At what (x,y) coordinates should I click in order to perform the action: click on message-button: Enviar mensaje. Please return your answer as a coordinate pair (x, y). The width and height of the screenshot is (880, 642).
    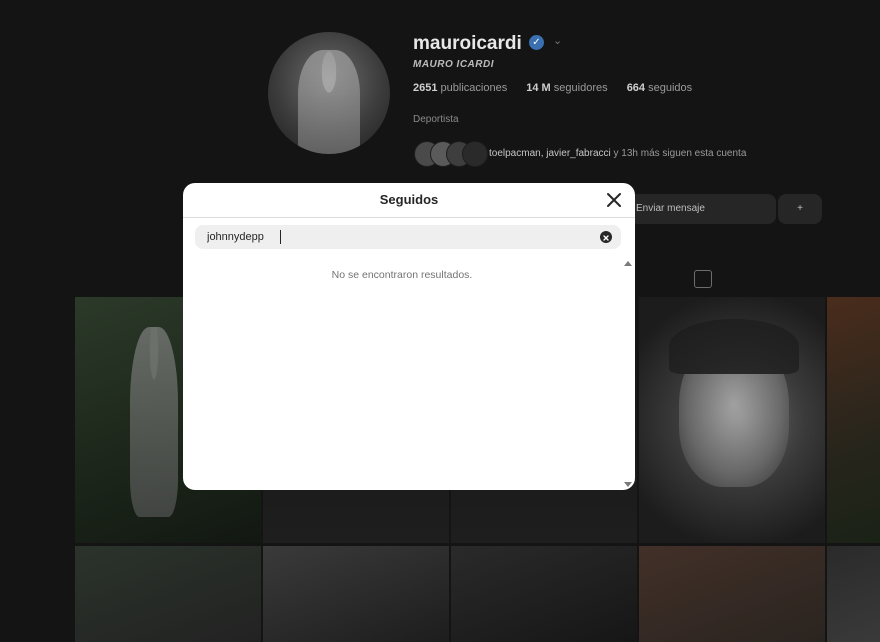
    Looking at the image, I should click on (703, 209).